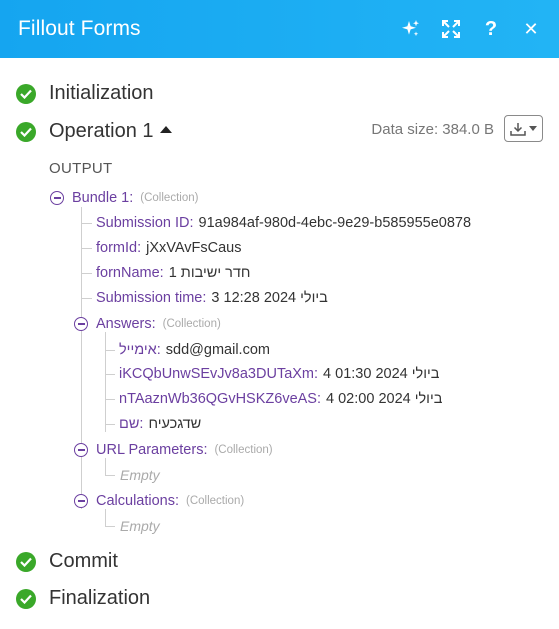 This screenshot has width=559, height=629. I want to click on tree-item-form-name: fornName: חדר ישיבות 1, so click(173, 273).